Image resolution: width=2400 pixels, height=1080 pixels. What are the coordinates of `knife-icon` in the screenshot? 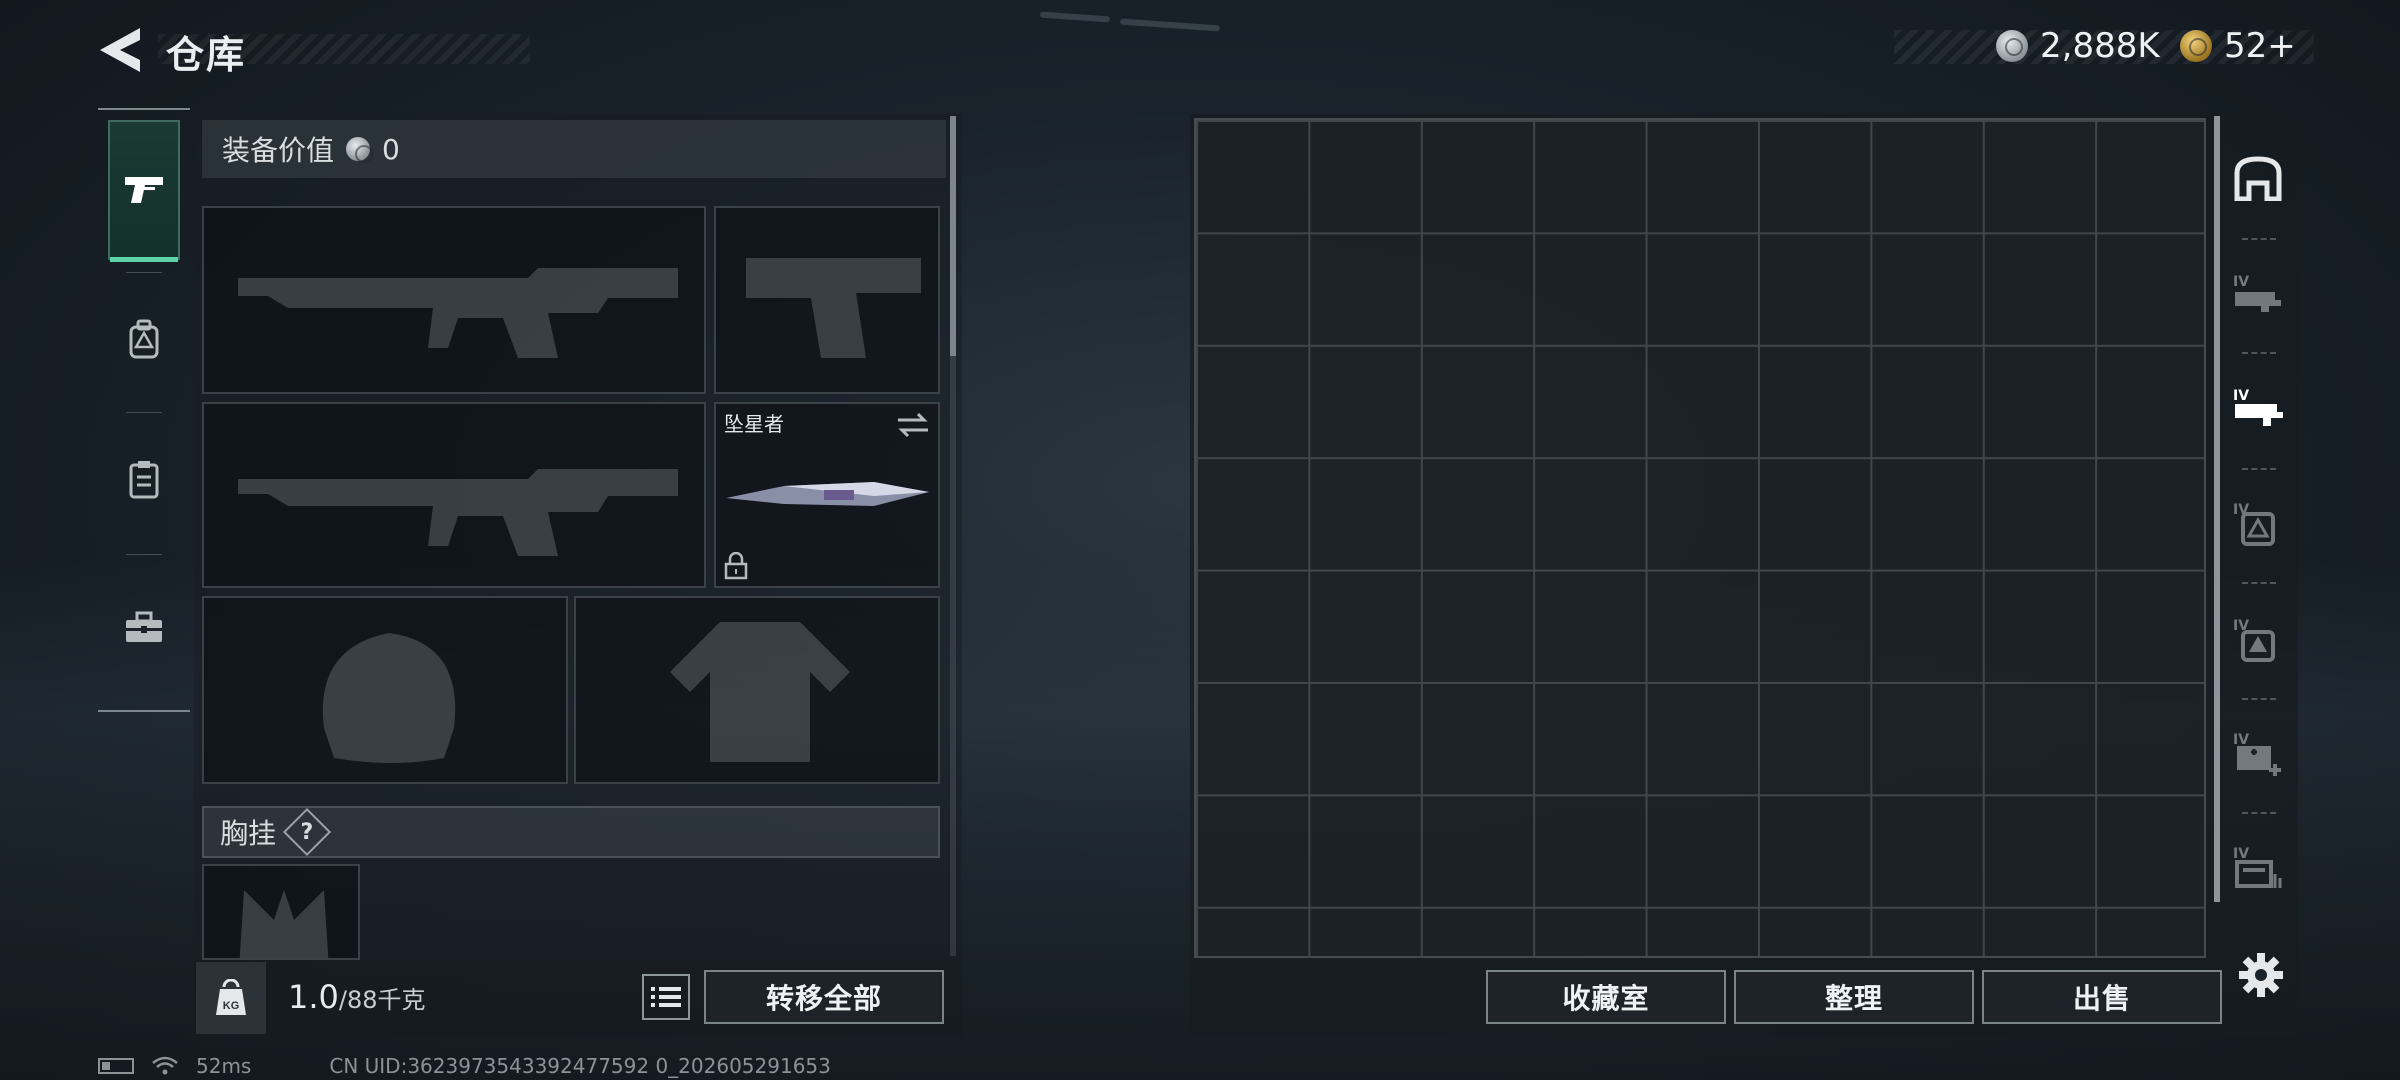 It's located at (827, 494).